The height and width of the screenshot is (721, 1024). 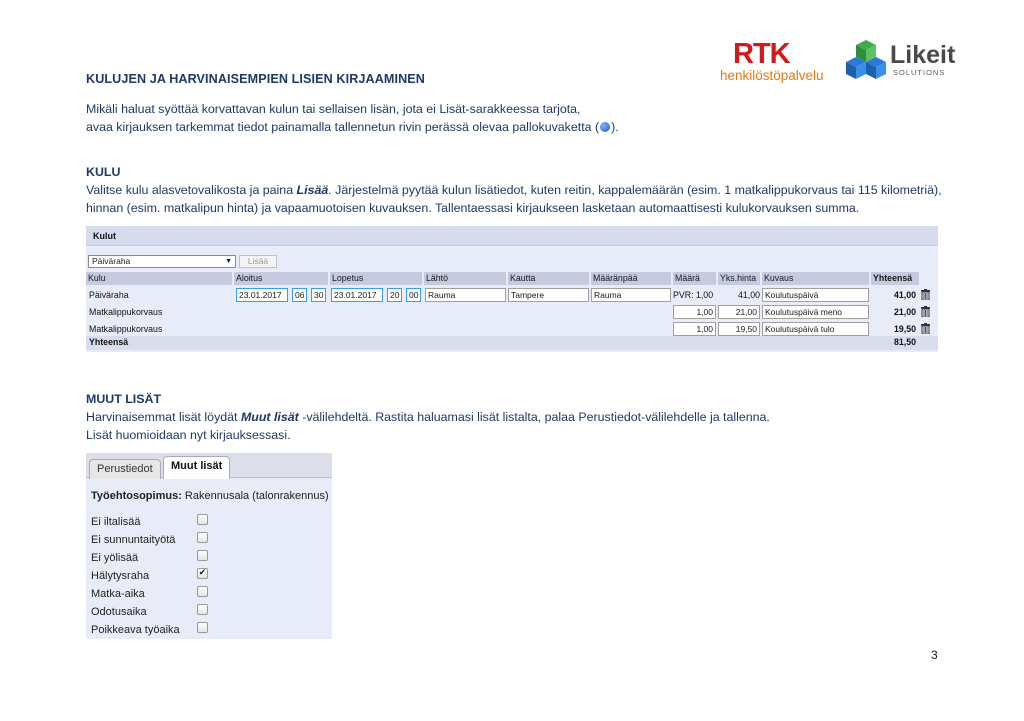 What do you see at coordinates (548, 295) in the screenshot?
I see `row1-kautta-input: Tampere` at bounding box center [548, 295].